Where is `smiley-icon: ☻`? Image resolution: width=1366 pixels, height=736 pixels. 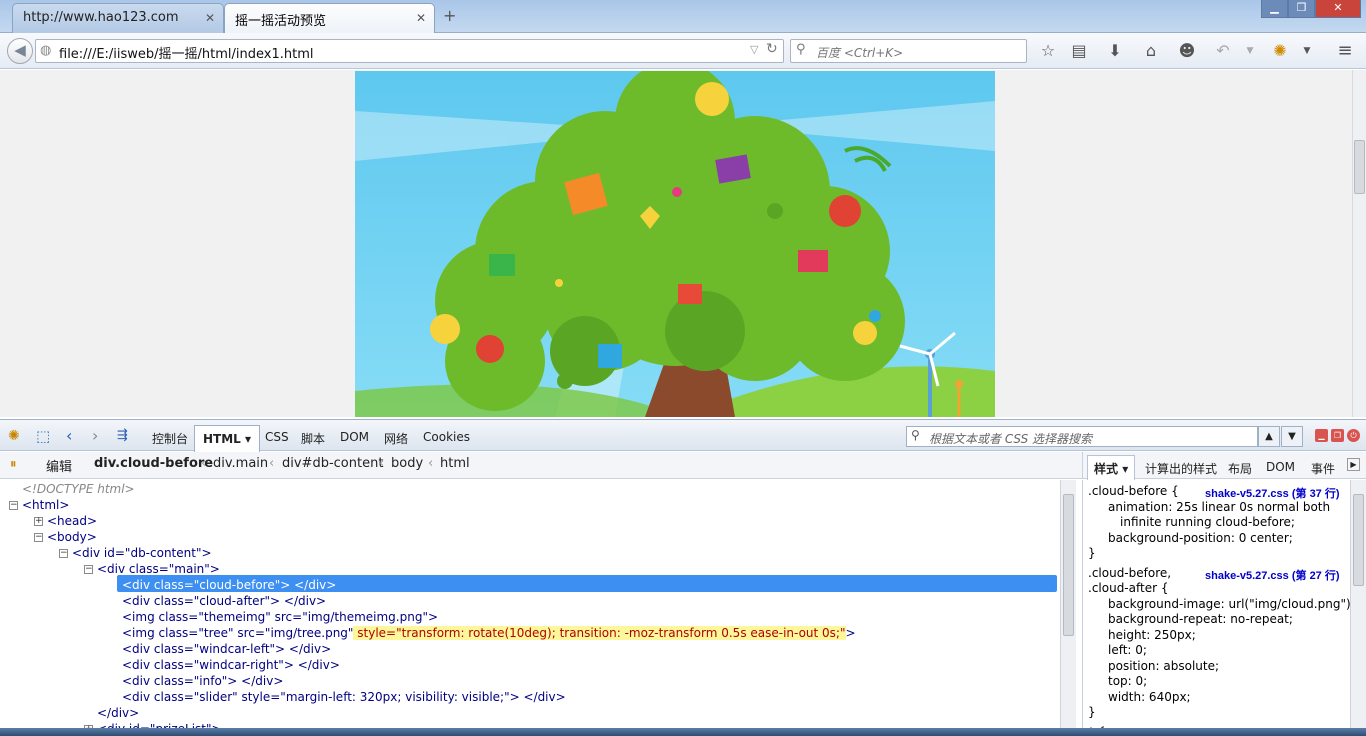 smiley-icon: ☻ is located at coordinates (1187, 51).